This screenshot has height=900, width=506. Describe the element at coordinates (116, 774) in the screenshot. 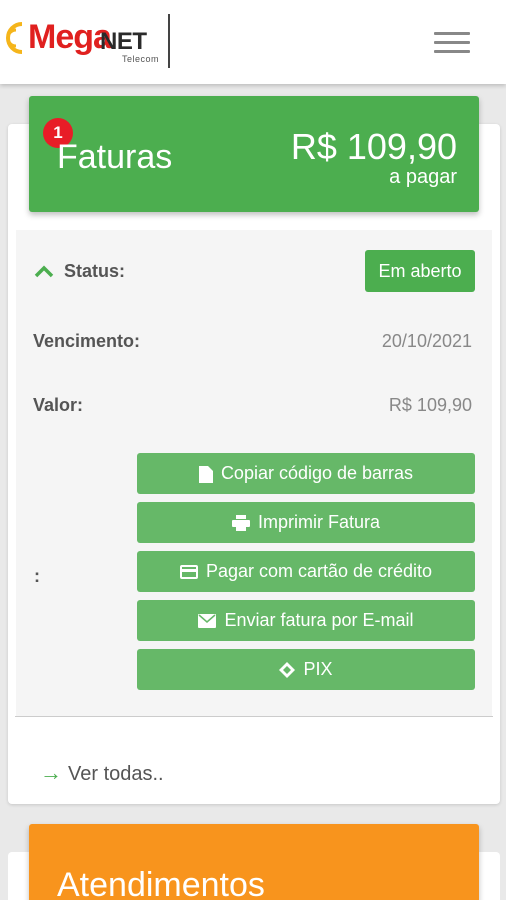

I see `see-all-label: Ver todas..` at that location.